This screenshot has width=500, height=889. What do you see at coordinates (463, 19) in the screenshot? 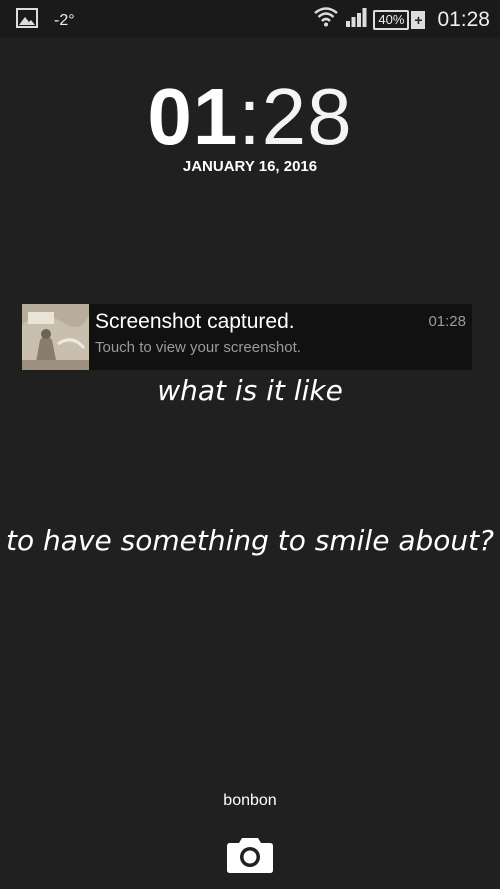
I see `status-time: 01:28` at bounding box center [463, 19].